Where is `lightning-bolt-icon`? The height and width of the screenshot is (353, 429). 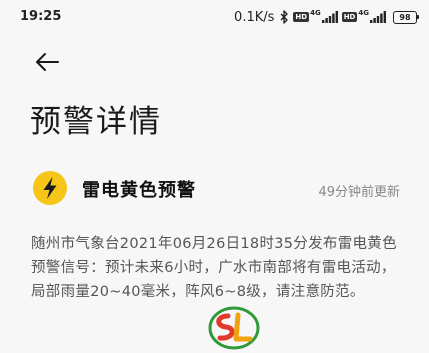
lightning-bolt-icon is located at coordinates (50, 188).